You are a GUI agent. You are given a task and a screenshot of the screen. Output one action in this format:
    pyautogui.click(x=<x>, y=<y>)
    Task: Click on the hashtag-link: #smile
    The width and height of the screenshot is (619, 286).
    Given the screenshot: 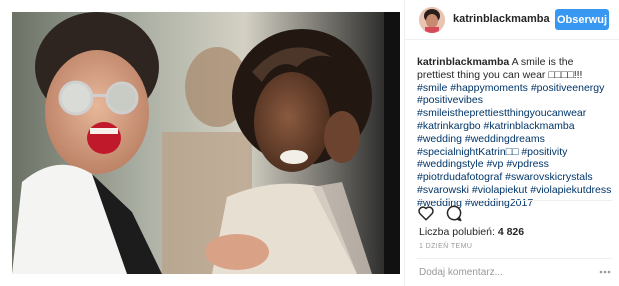 What is the action you would take?
    pyautogui.click(x=432, y=88)
    